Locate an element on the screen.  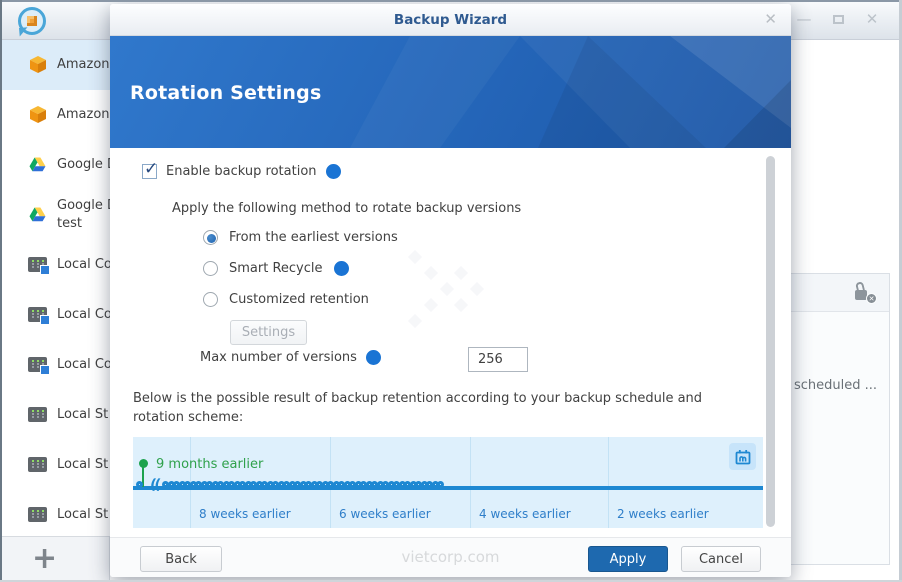
sidebar-item-amazon-2: Amazon is located at coordinates (56, 115).